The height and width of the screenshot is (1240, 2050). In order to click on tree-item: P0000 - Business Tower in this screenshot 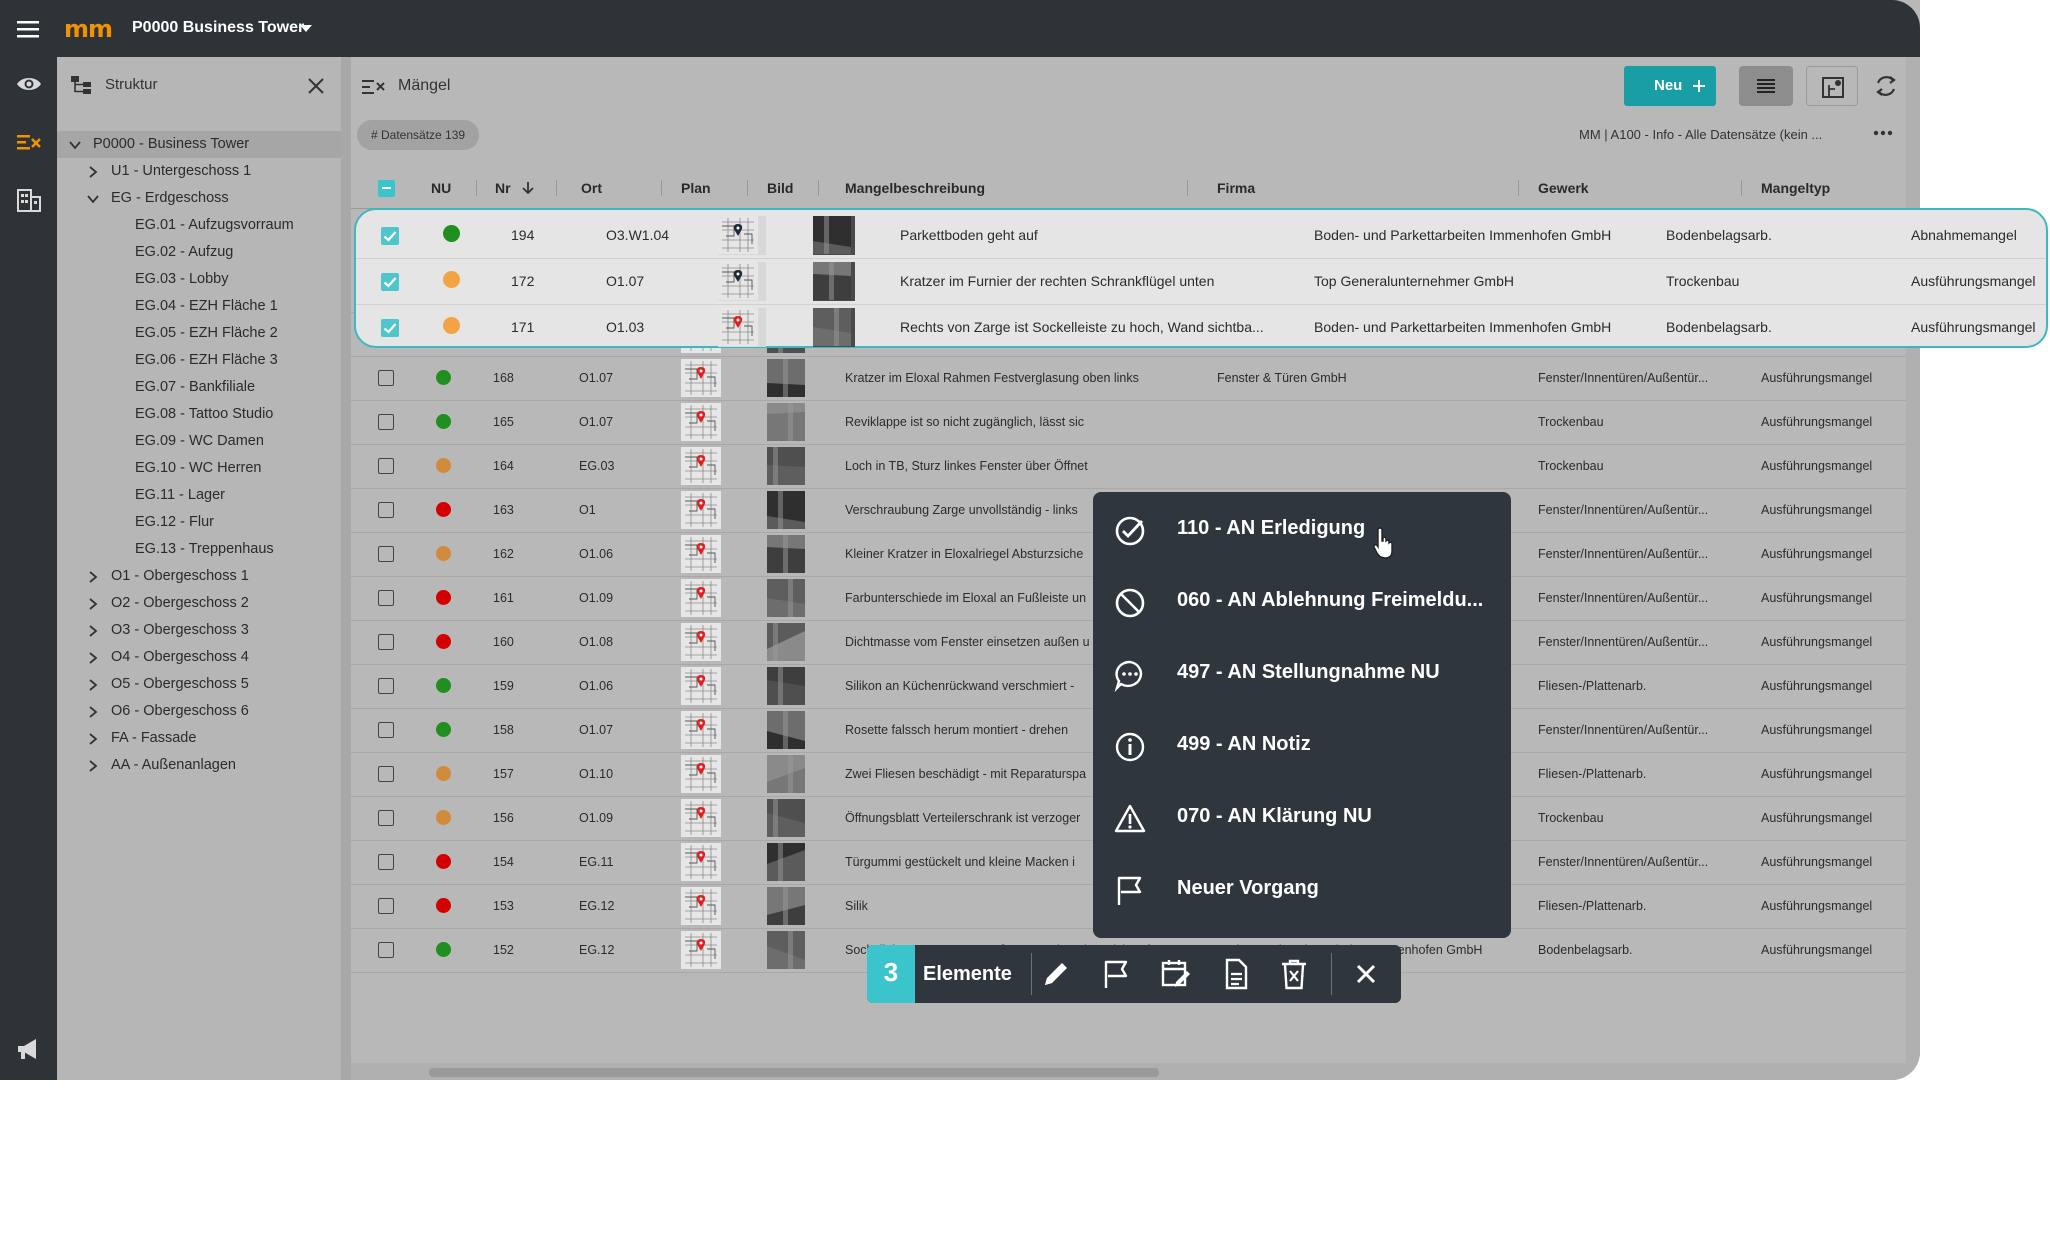, I will do `click(199, 144)`.